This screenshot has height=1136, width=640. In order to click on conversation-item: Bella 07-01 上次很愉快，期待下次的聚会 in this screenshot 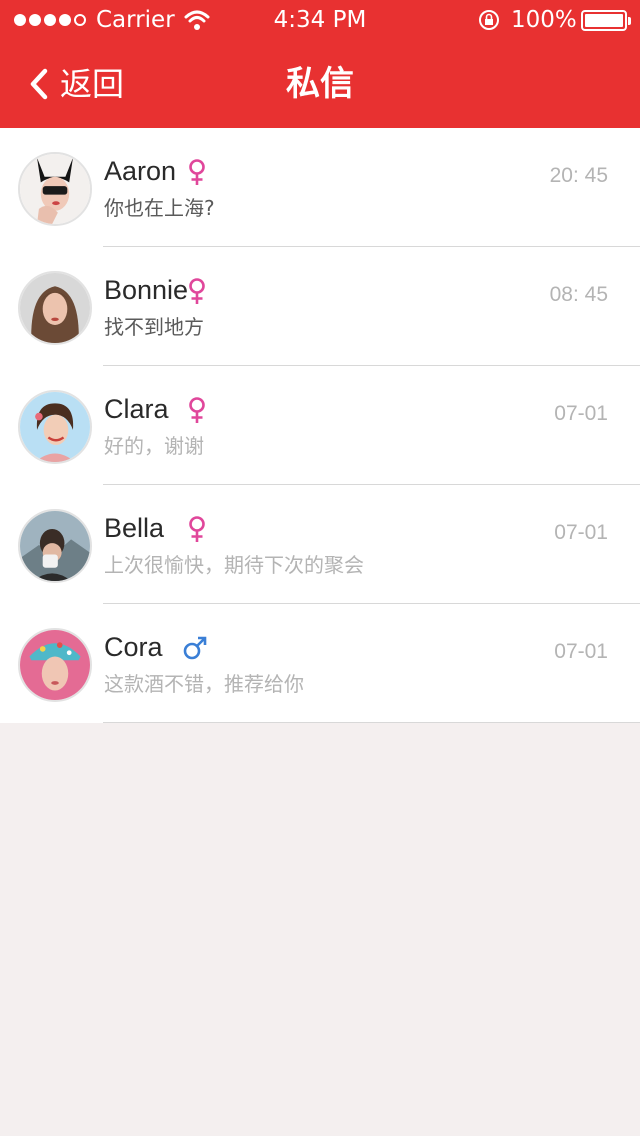, I will do `click(320, 544)`.